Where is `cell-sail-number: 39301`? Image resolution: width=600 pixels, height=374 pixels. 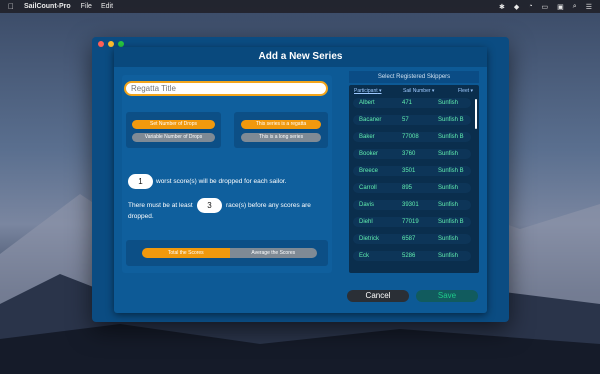
cell-sail-number: 39301 is located at coordinates (410, 205).